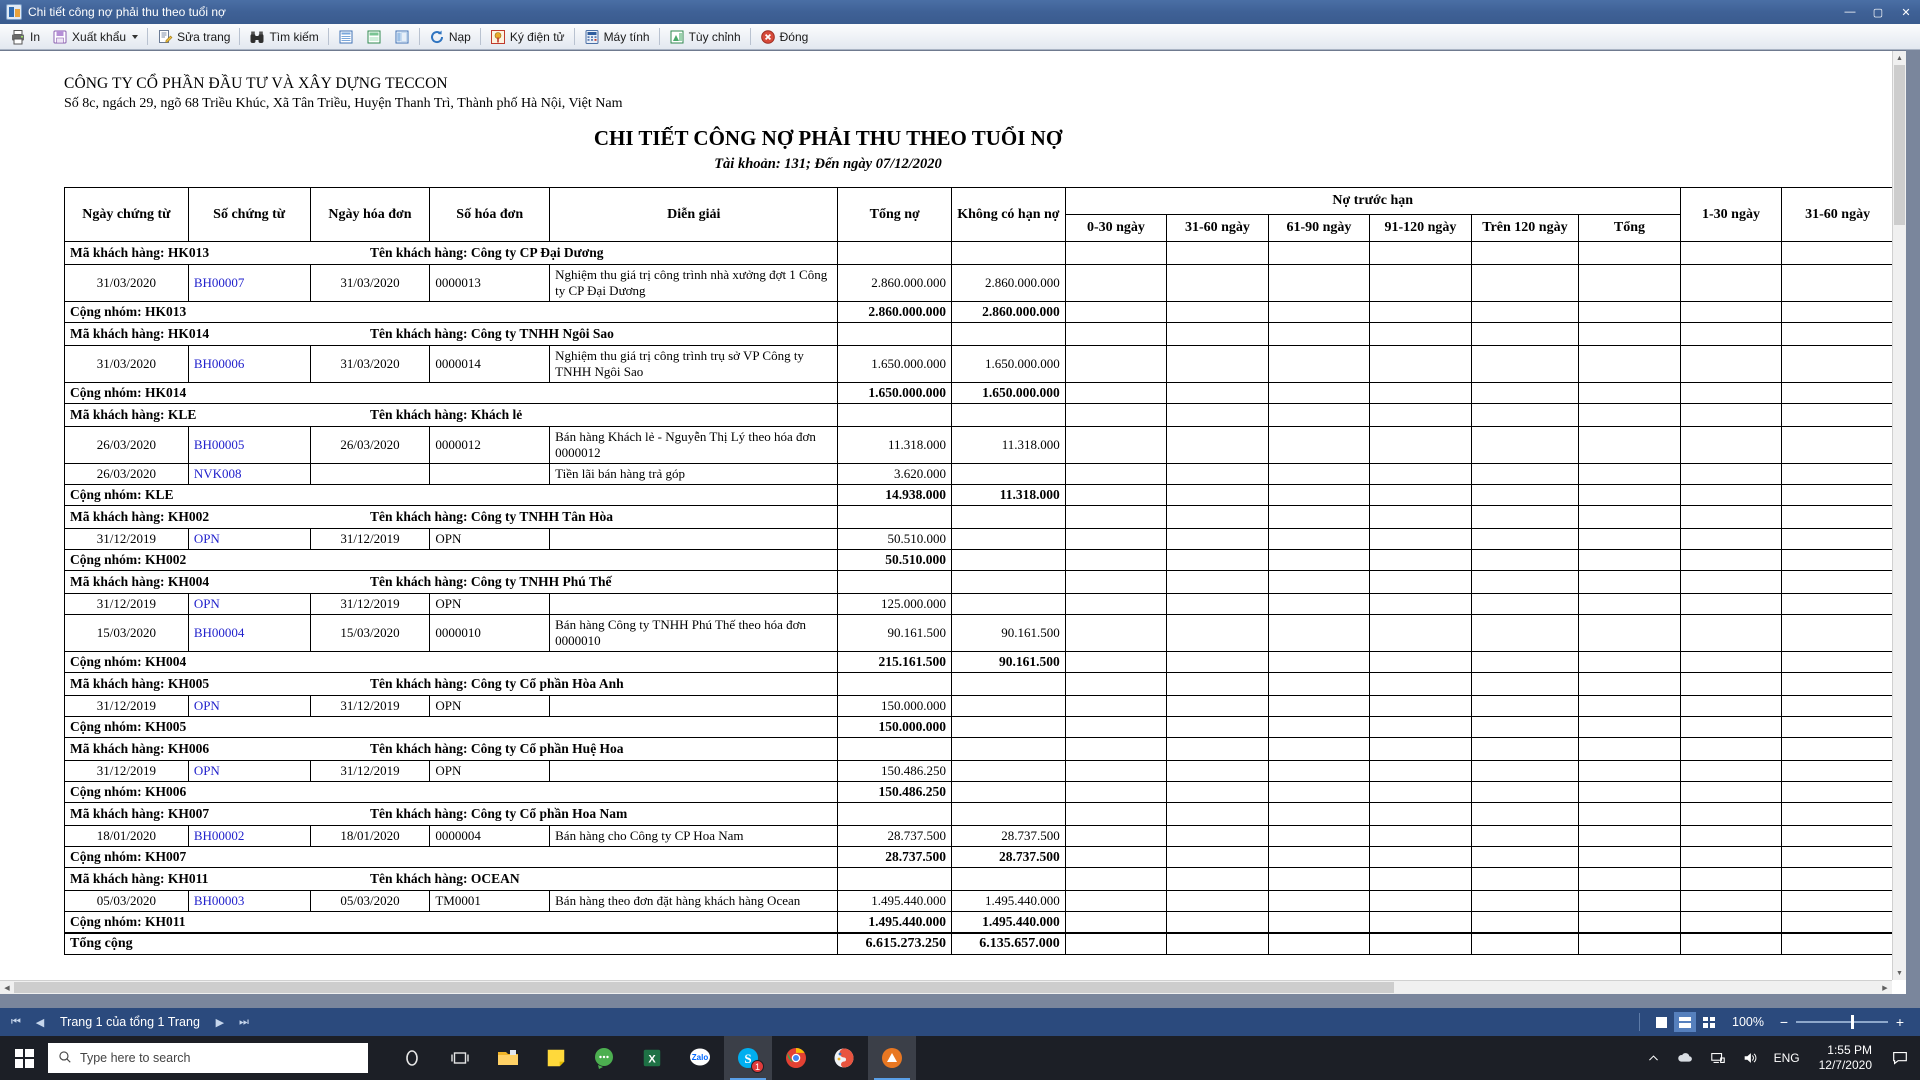  Describe the element at coordinates (1852, 1022) in the screenshot. I see `zoom-slider-knob` at that location.